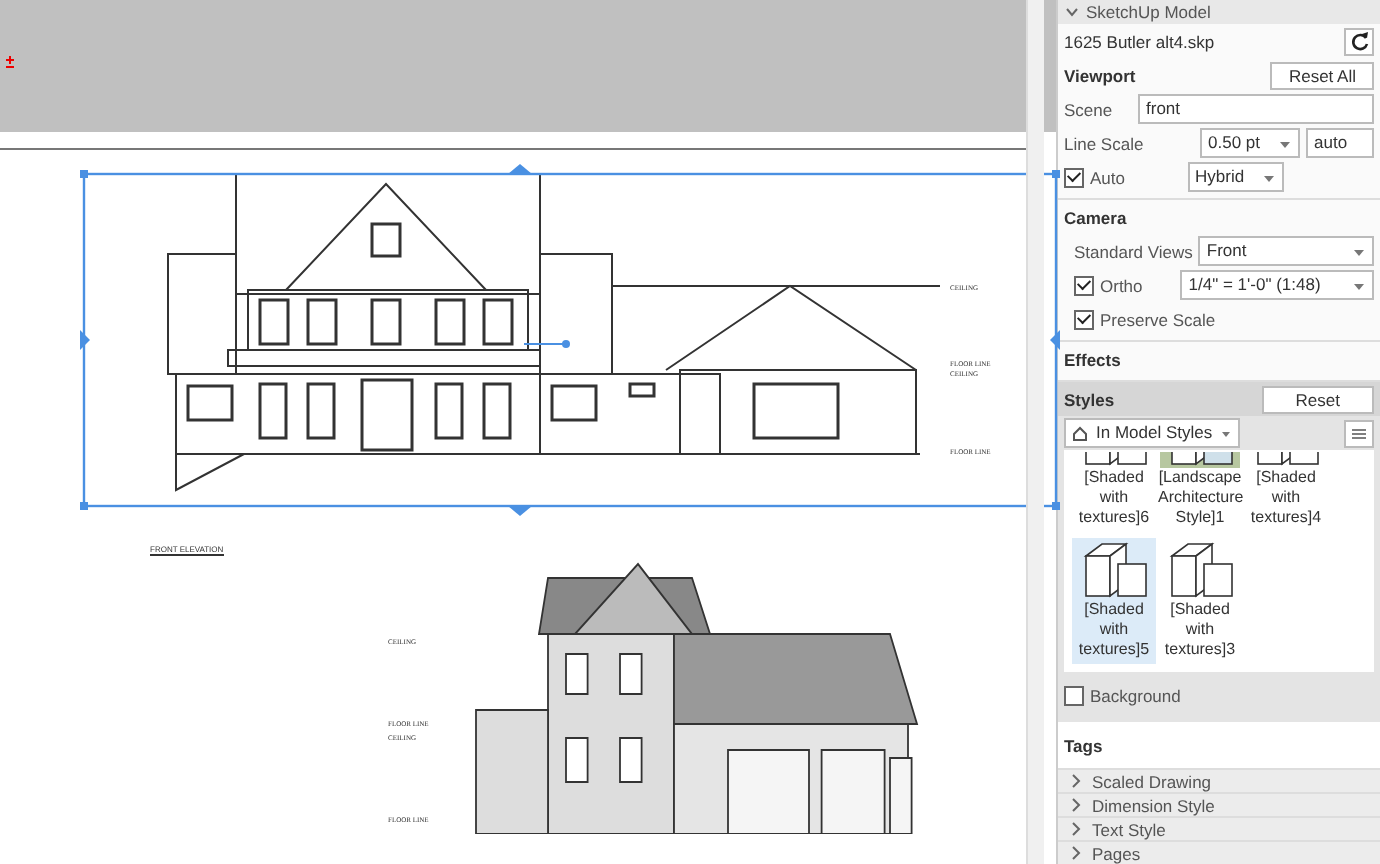 Image resolution: width=1380 pixels, height=864 pixels. Describe the element at coordinates (1074, 177) in the screenshot. I see `auto-checkbox` at that location.